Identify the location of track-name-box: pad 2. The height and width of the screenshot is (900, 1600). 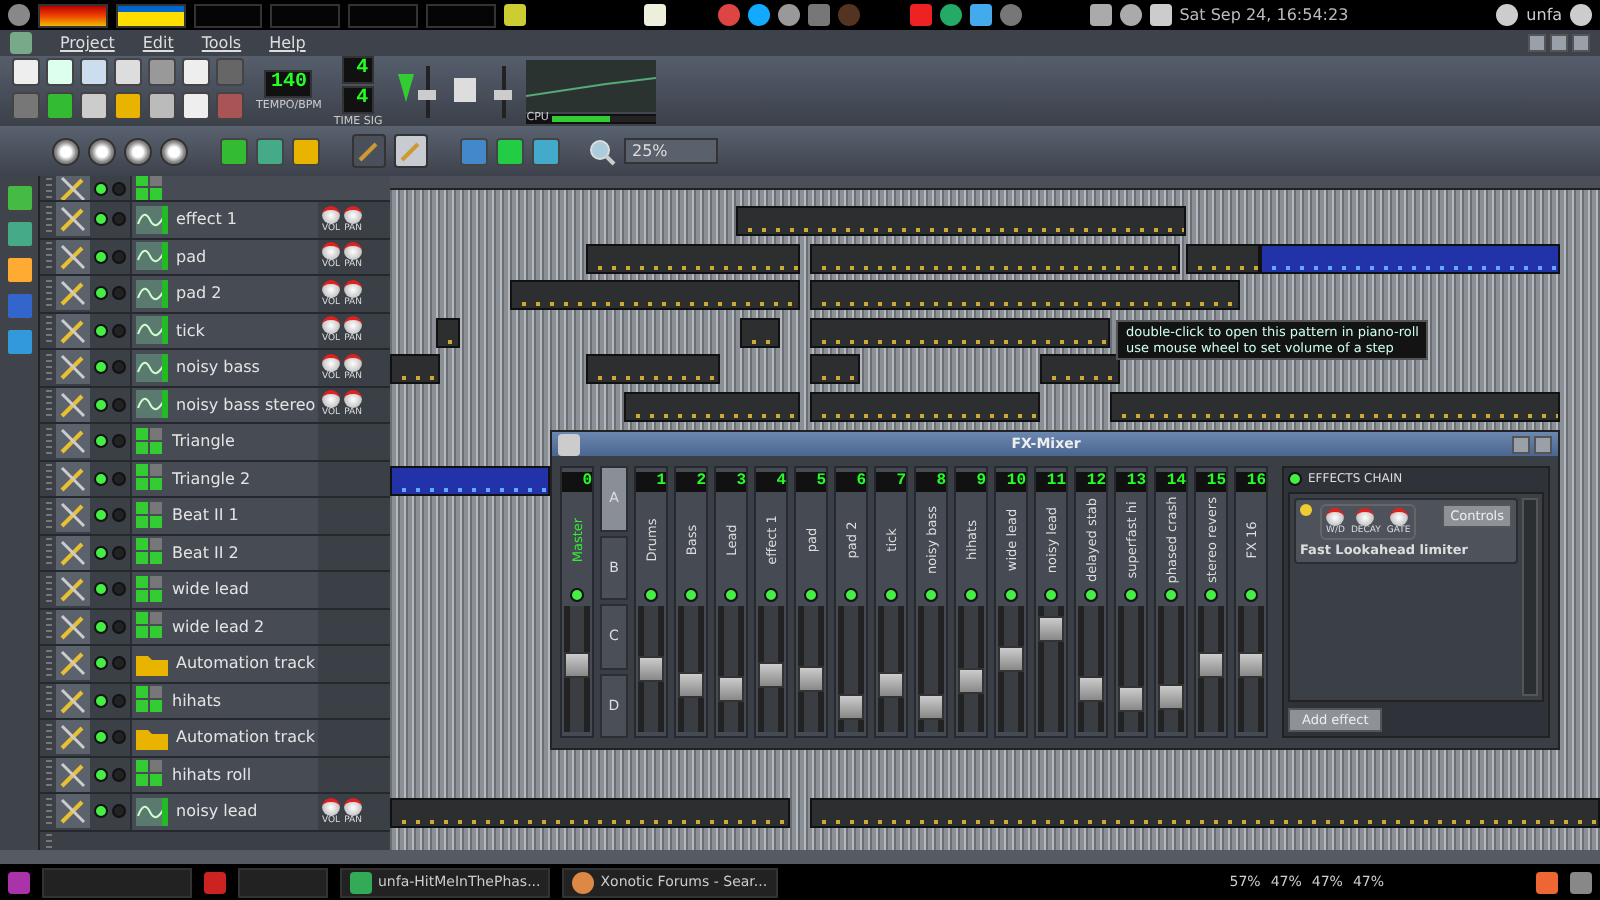
(224, 293).